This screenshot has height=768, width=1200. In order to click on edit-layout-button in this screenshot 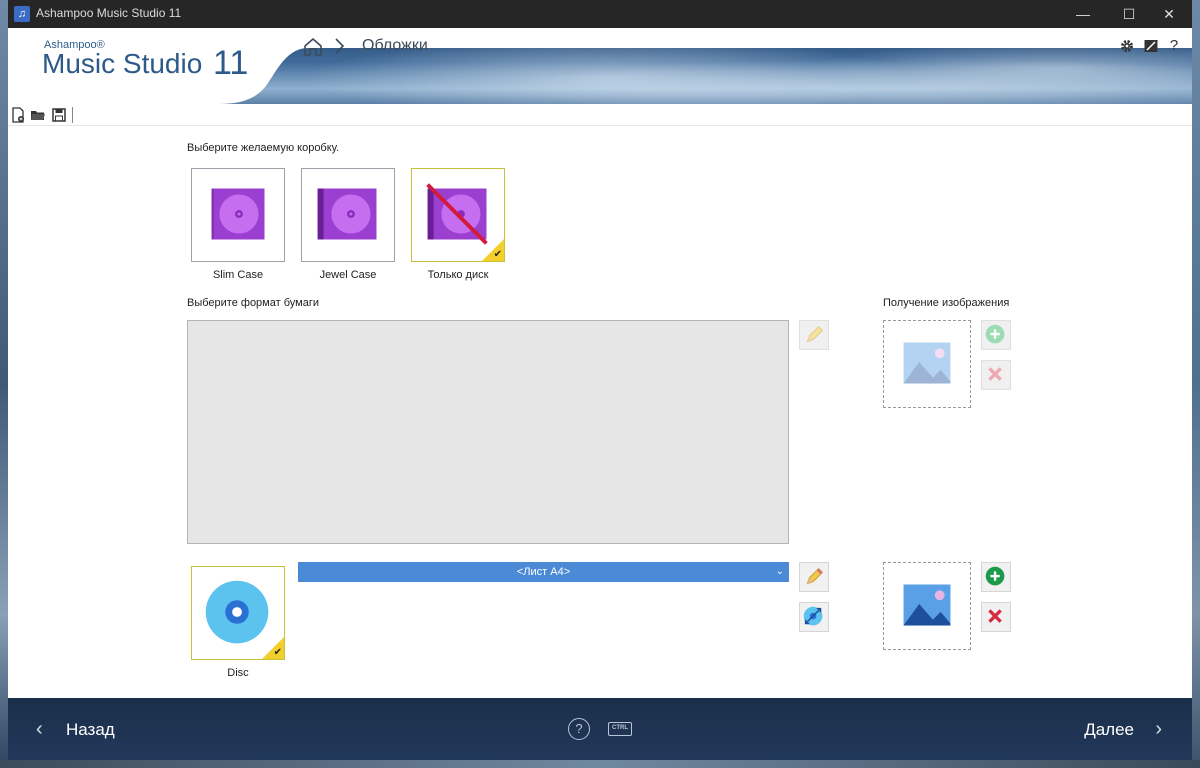, I will do `click(814, 335)`.